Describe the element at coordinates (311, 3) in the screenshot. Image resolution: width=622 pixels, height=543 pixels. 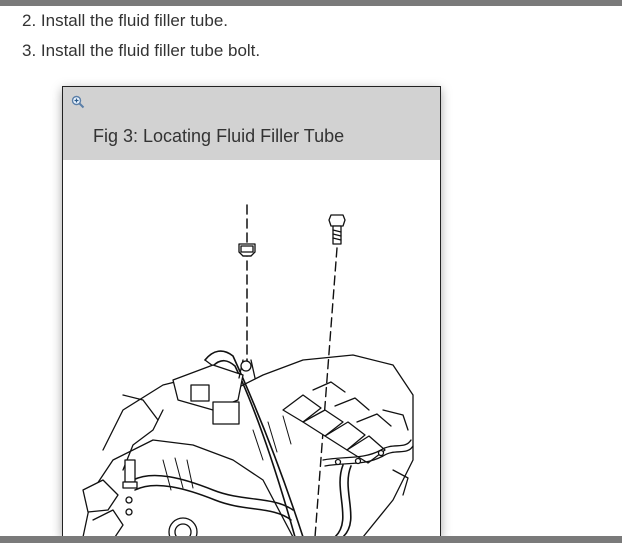
I see `top-divider-bar` at that location.